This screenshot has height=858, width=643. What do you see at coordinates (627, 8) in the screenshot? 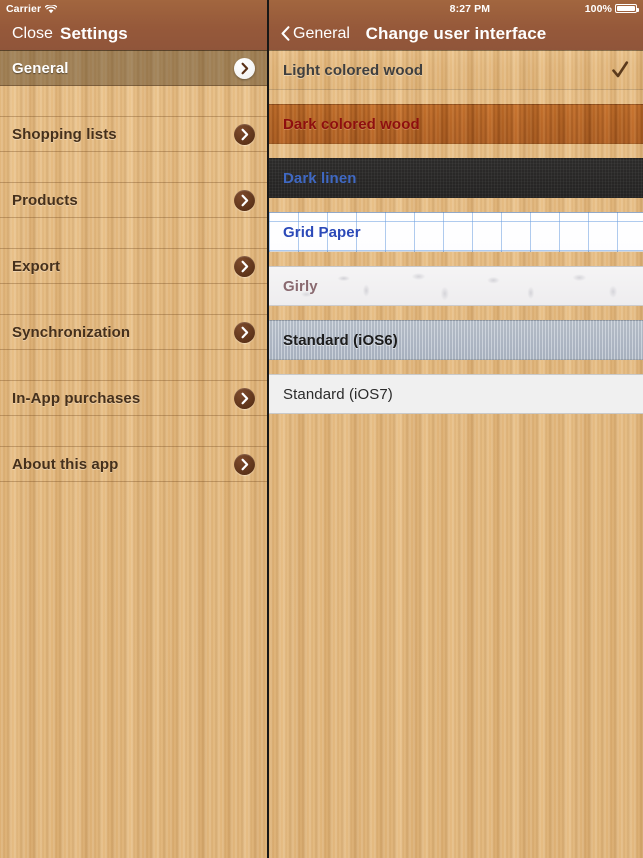
I see `battery-full-icon` at bounding box center [627, 8].